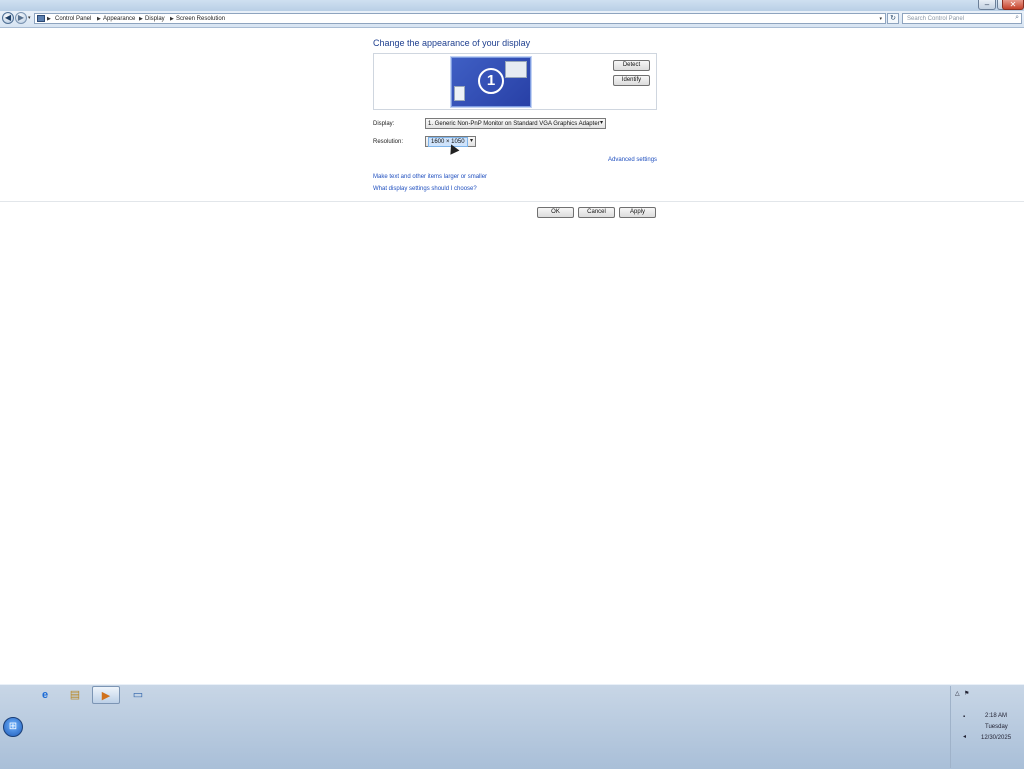  I want to click on title-bar, so click(512, 5).